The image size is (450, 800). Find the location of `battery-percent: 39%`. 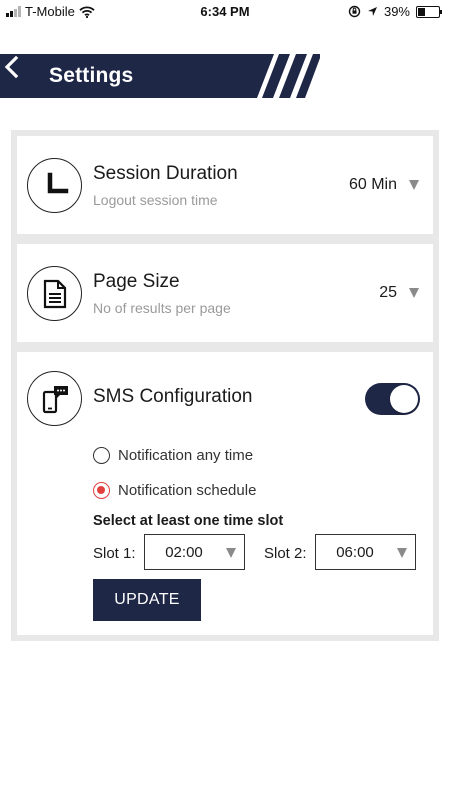

battery-percent: 39% is located at coordinates (396, 11).